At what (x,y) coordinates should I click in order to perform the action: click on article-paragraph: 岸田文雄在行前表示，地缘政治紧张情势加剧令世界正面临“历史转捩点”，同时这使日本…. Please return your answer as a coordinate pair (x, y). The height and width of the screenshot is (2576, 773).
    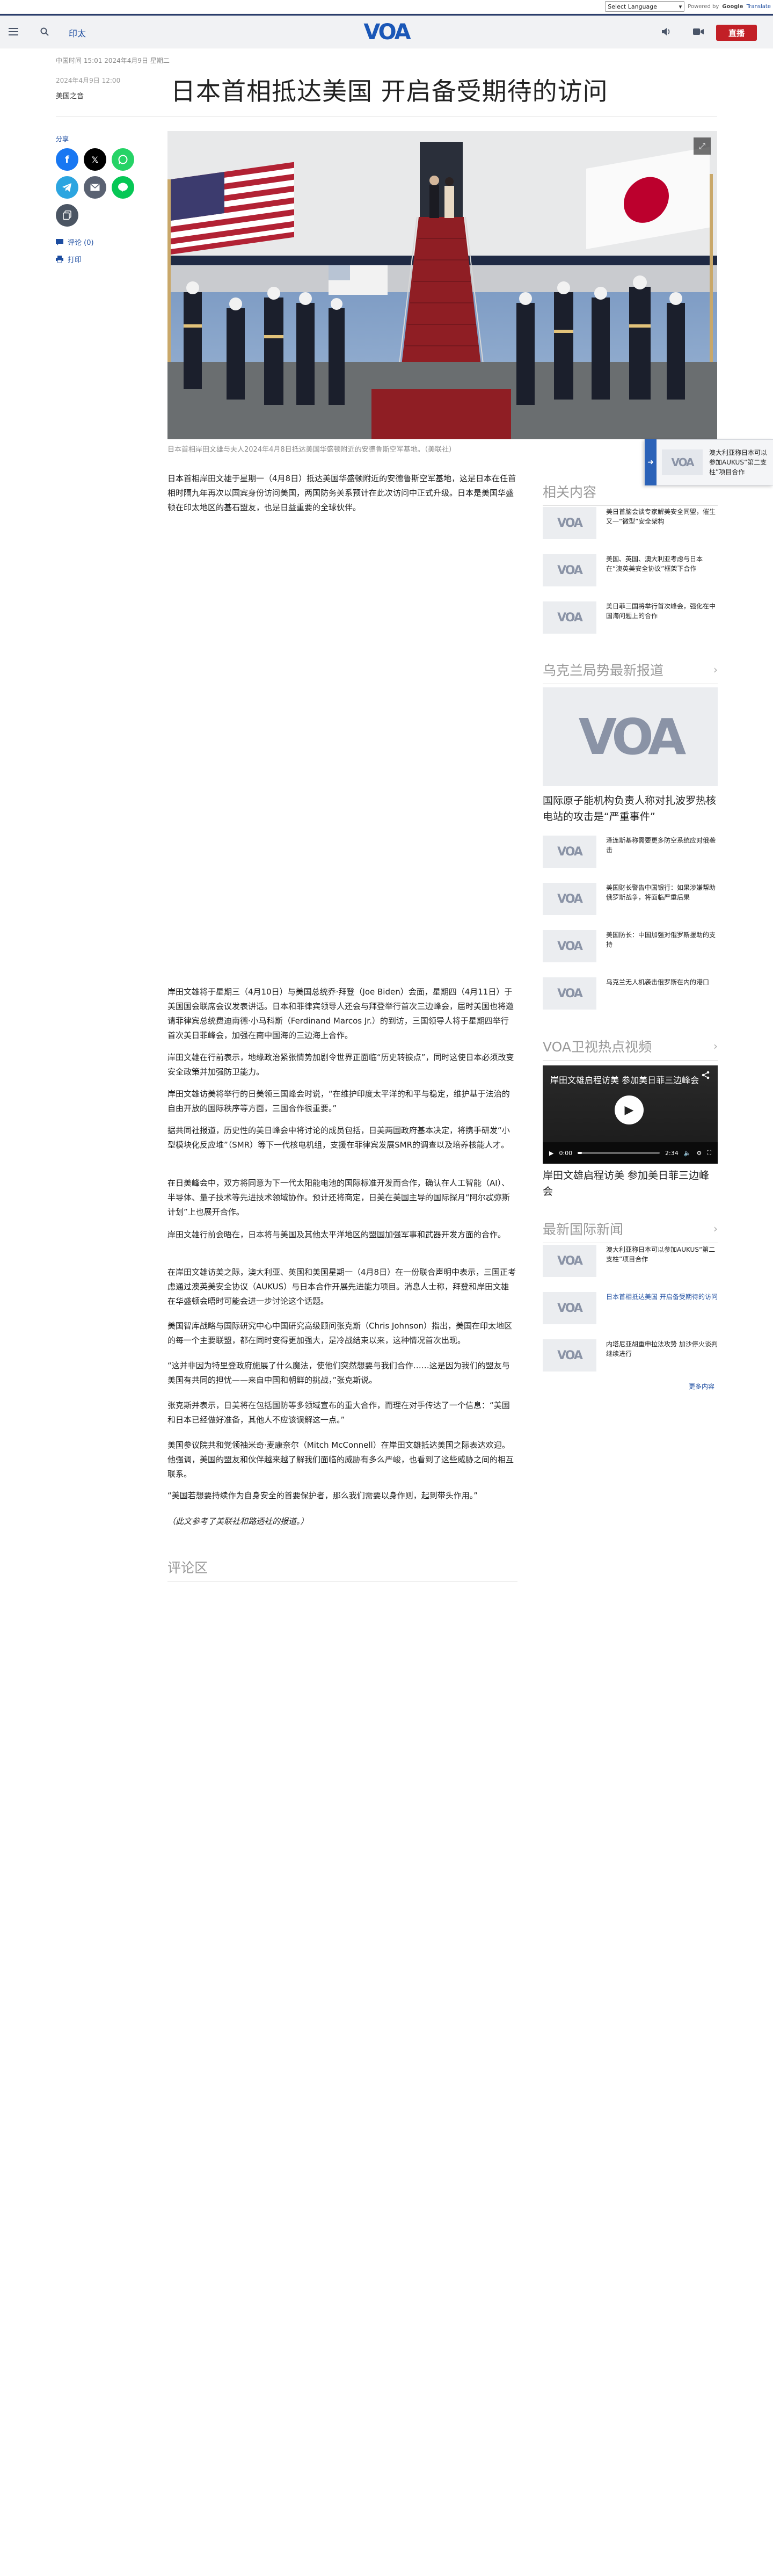
    Looking at the image, I should click on (340, 1065).